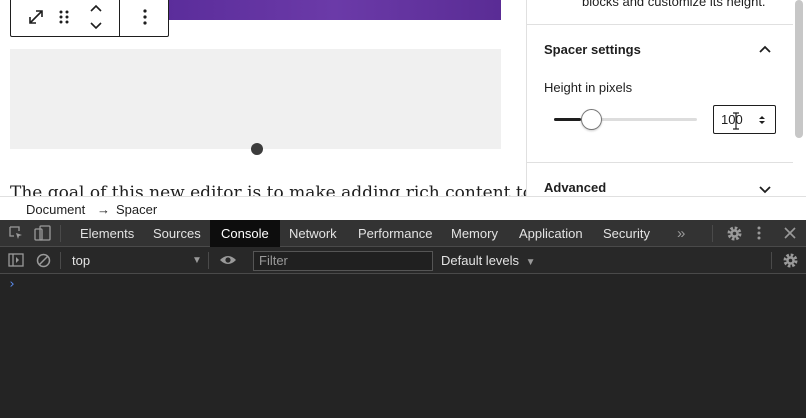 The height and width of the screenshot is (418, 806). I want to click on context-value: top, so click(81, 260).